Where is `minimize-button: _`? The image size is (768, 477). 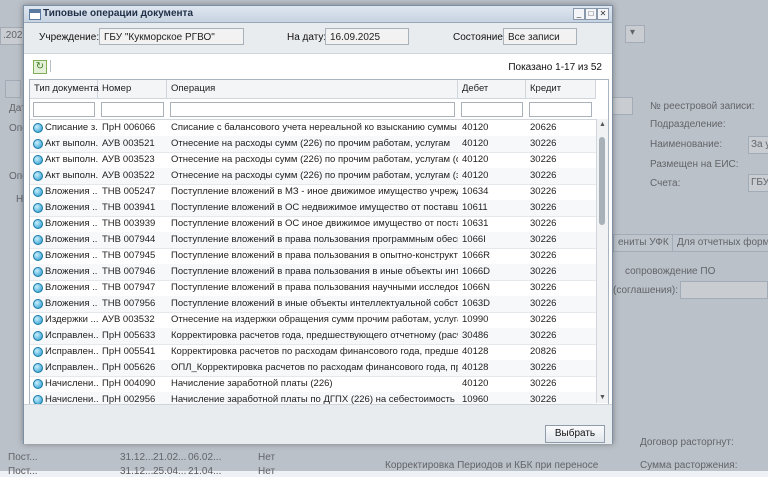 minimize-button: _ is located at coordinates (579, 14).